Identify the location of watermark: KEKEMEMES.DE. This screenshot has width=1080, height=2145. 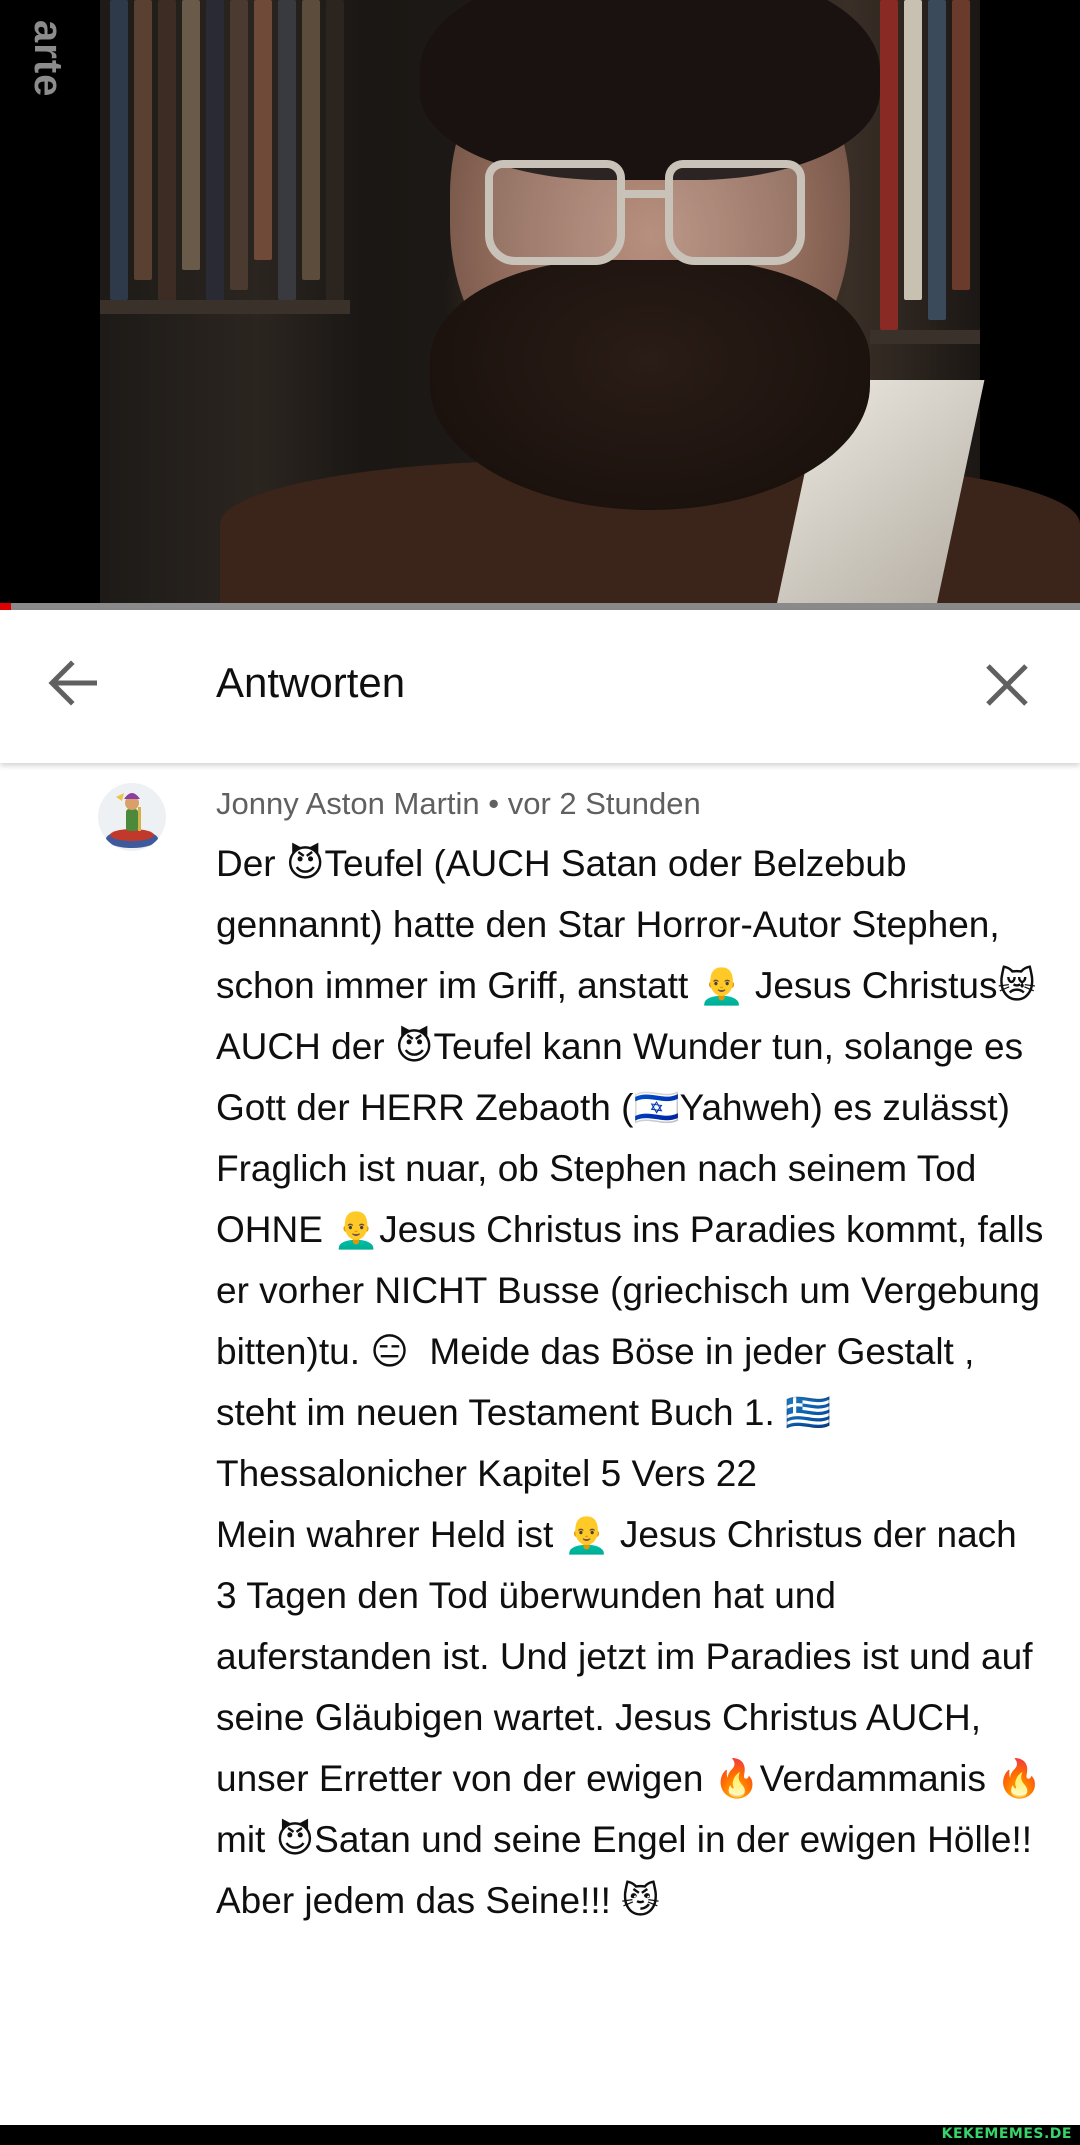
(1006, 2134).